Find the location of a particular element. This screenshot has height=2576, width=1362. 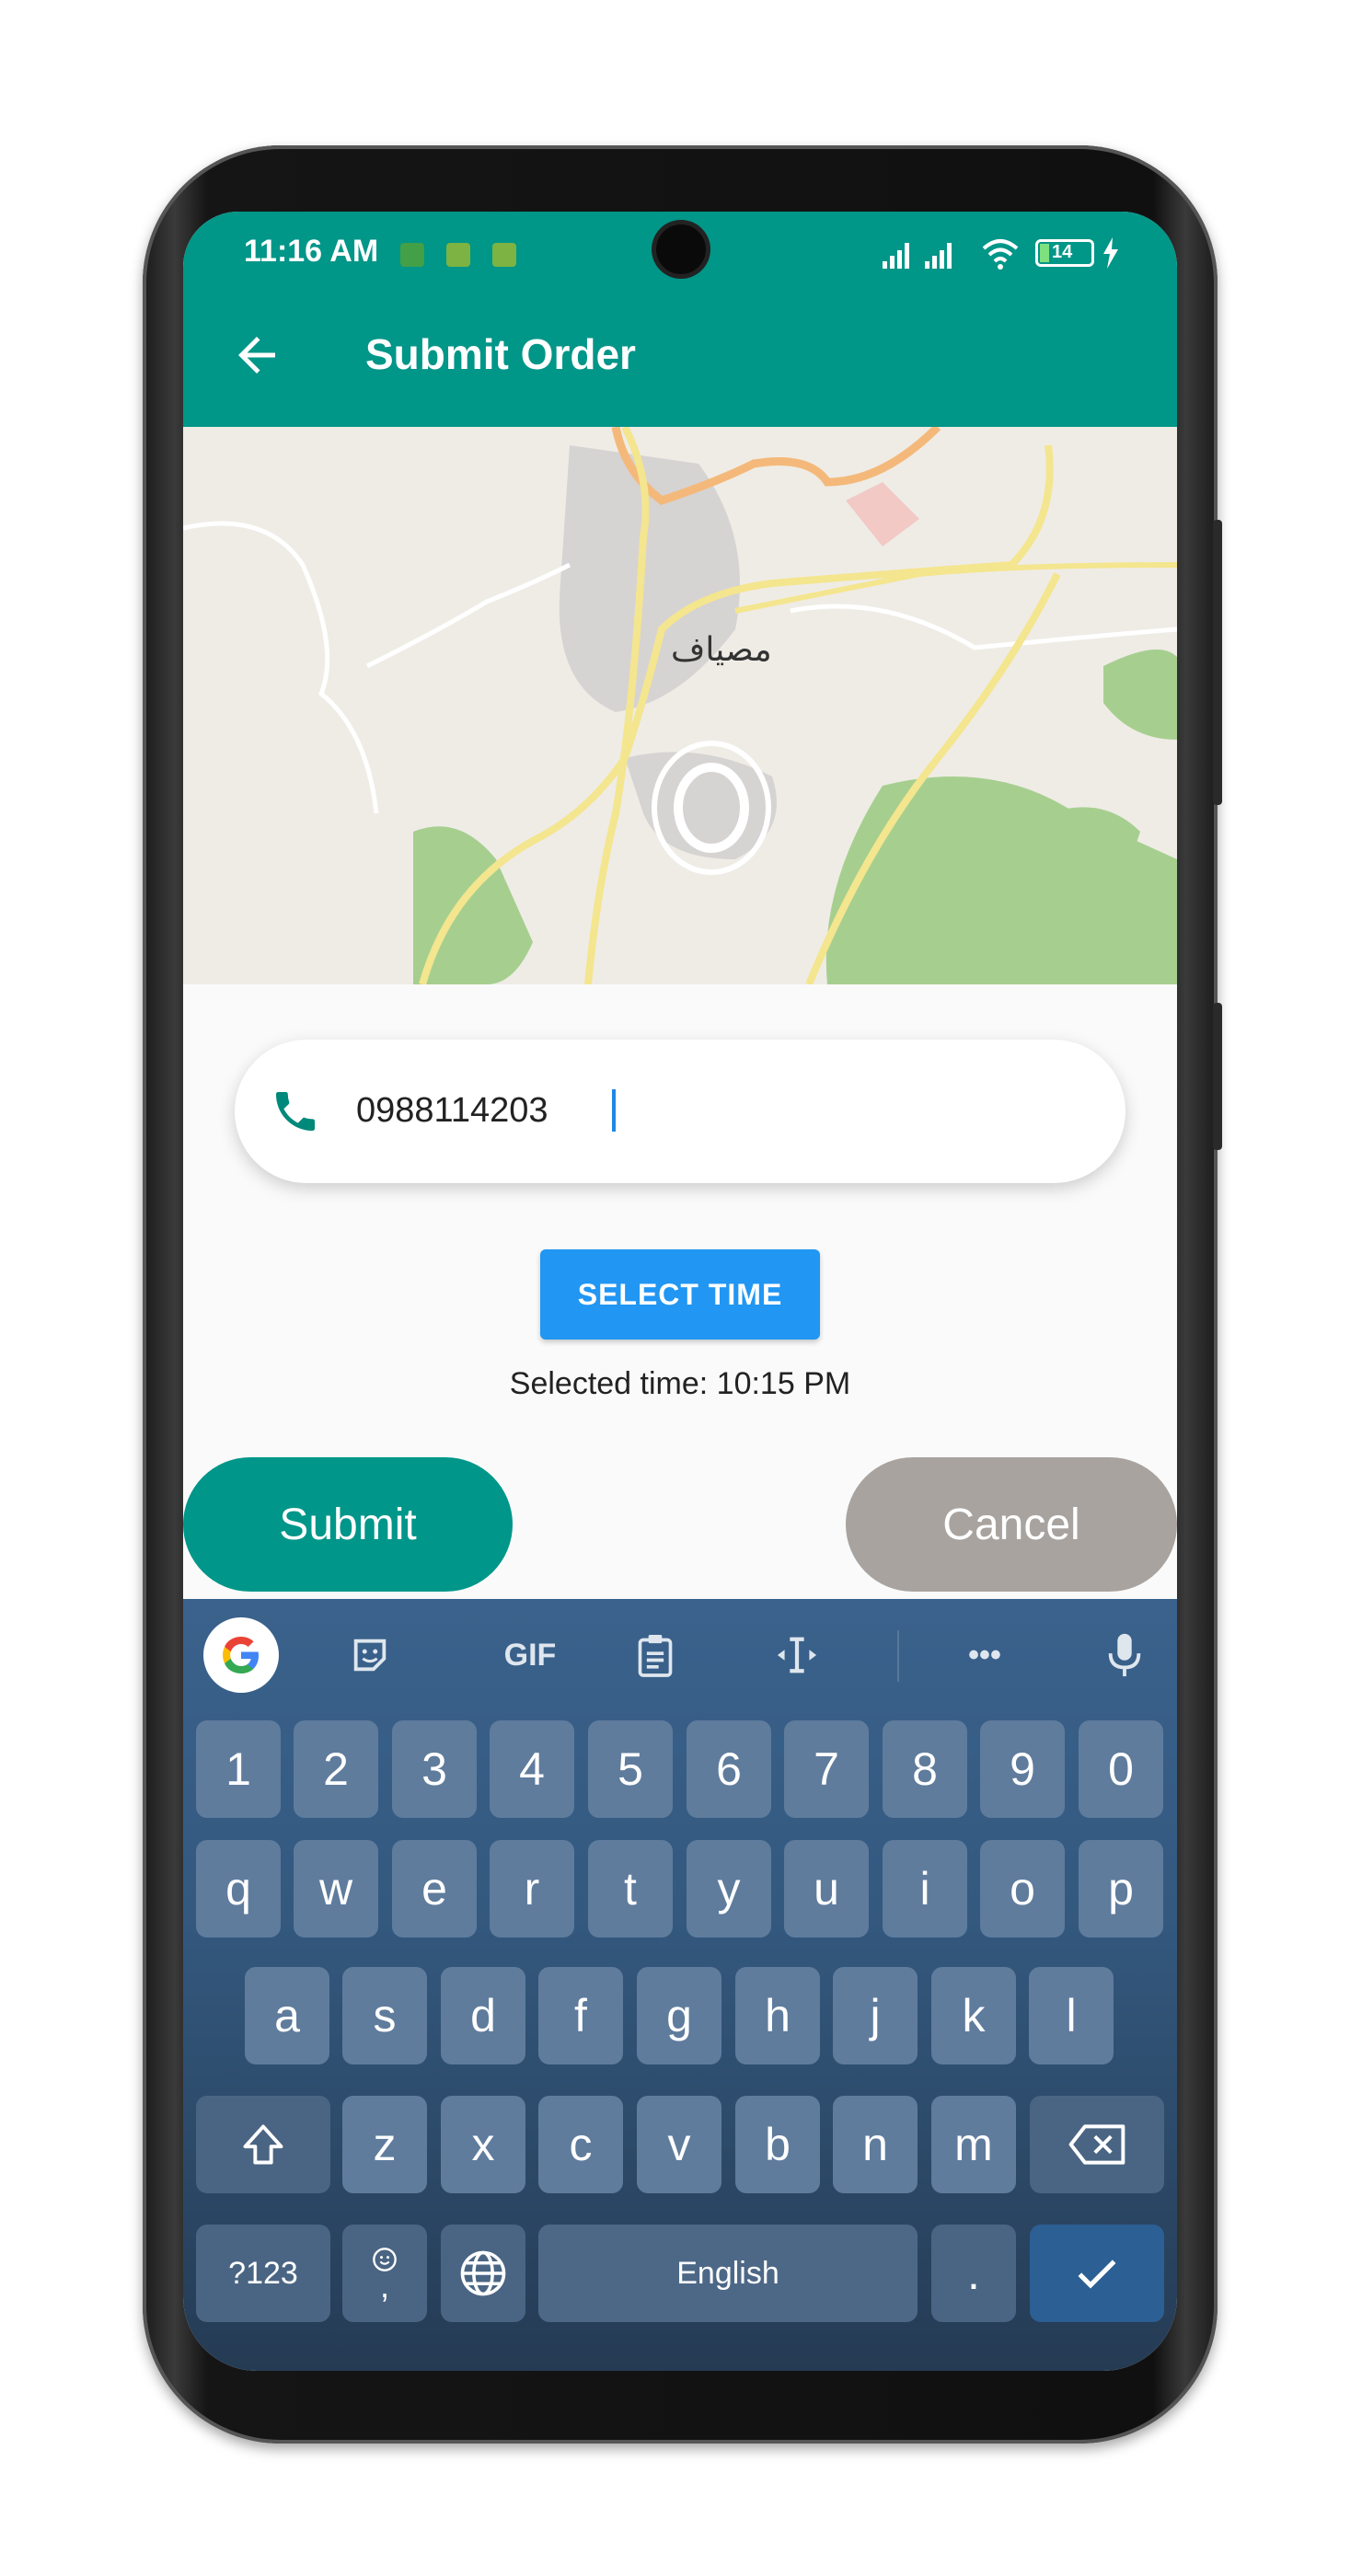

clipboard-icon is located at coordinates (655, 1655).